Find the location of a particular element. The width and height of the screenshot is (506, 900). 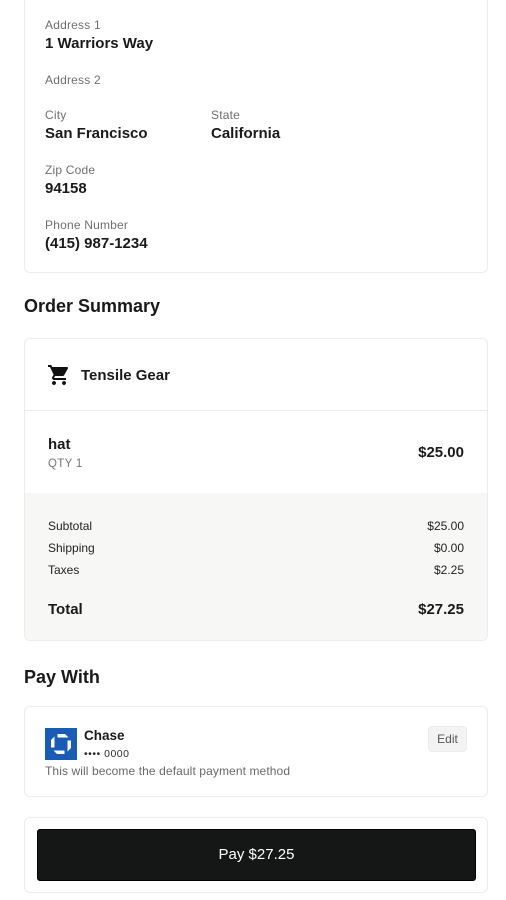

subtotal-label: Subtotal is located at coordinates (70, 526).